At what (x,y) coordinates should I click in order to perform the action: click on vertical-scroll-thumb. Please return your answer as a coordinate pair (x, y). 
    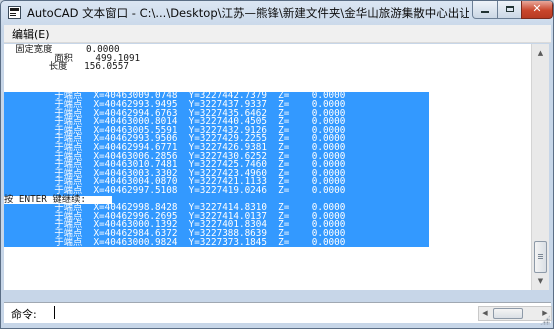
    Looking at the image, I should click on (540, 257).